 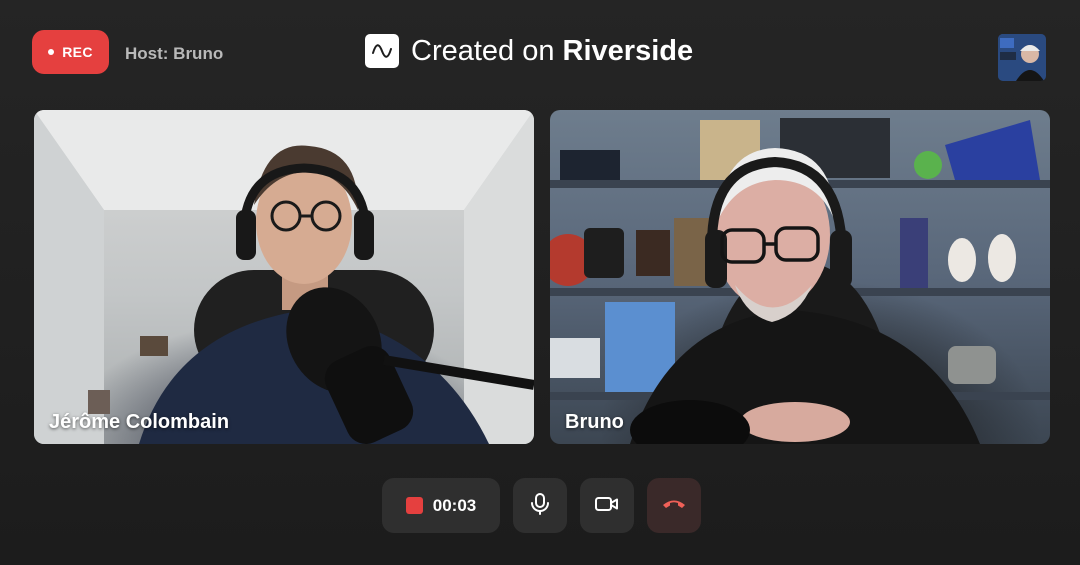 I want to click on self-view-thumbnail, so click(x=1022, y=57).